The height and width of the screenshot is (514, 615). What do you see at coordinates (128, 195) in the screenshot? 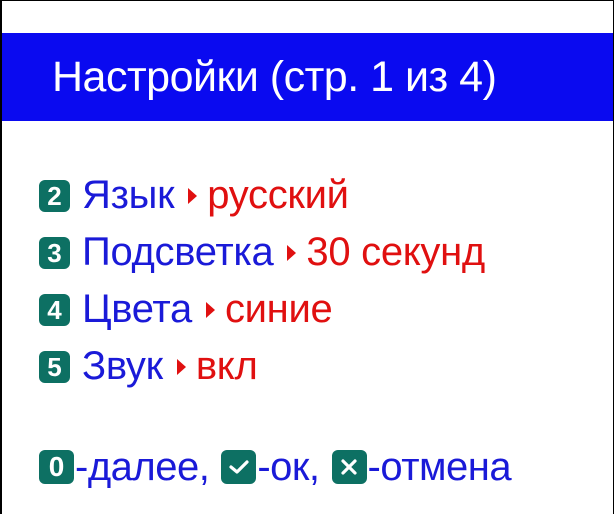
I see `menu-item-label: Язык` at bounding box center [128, 195].